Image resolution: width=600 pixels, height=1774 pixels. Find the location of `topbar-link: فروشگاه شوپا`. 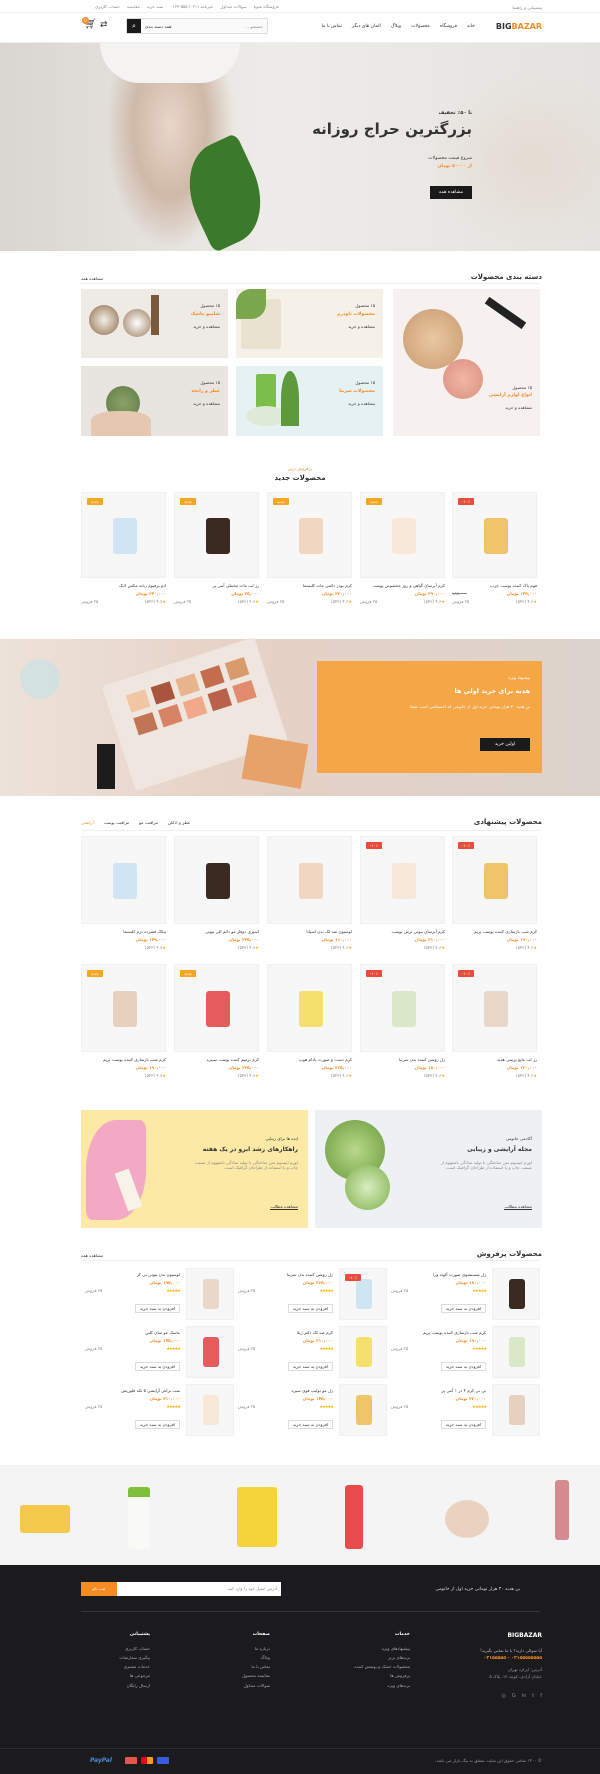

topbar-link: فروشگاه شوپا is located at coordinates (266, 6).